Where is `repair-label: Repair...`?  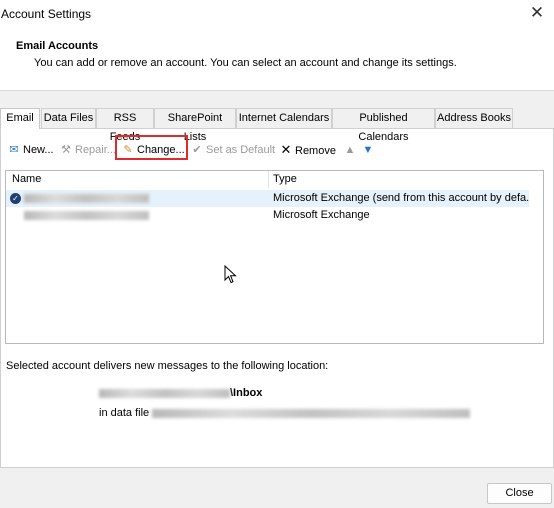 repair-label: Repair... is located at coordinates (95, 150).